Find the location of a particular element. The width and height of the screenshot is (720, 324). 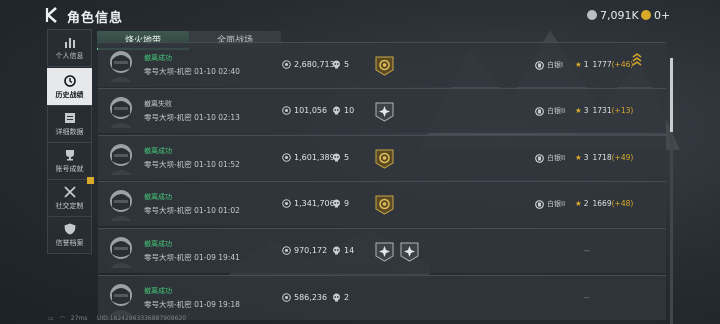

sidebar-item-personal-info: 个人信息 is located at coordinates (69, 48).